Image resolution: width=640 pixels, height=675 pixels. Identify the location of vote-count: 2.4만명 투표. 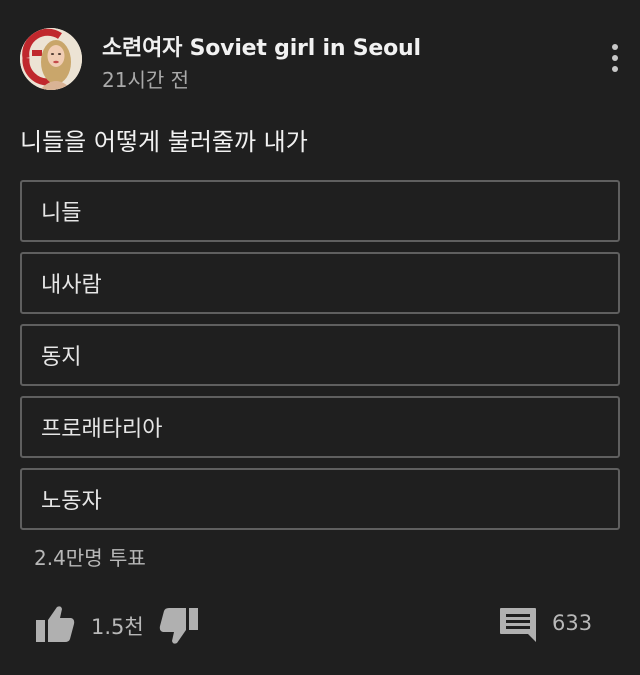
(90, 558).